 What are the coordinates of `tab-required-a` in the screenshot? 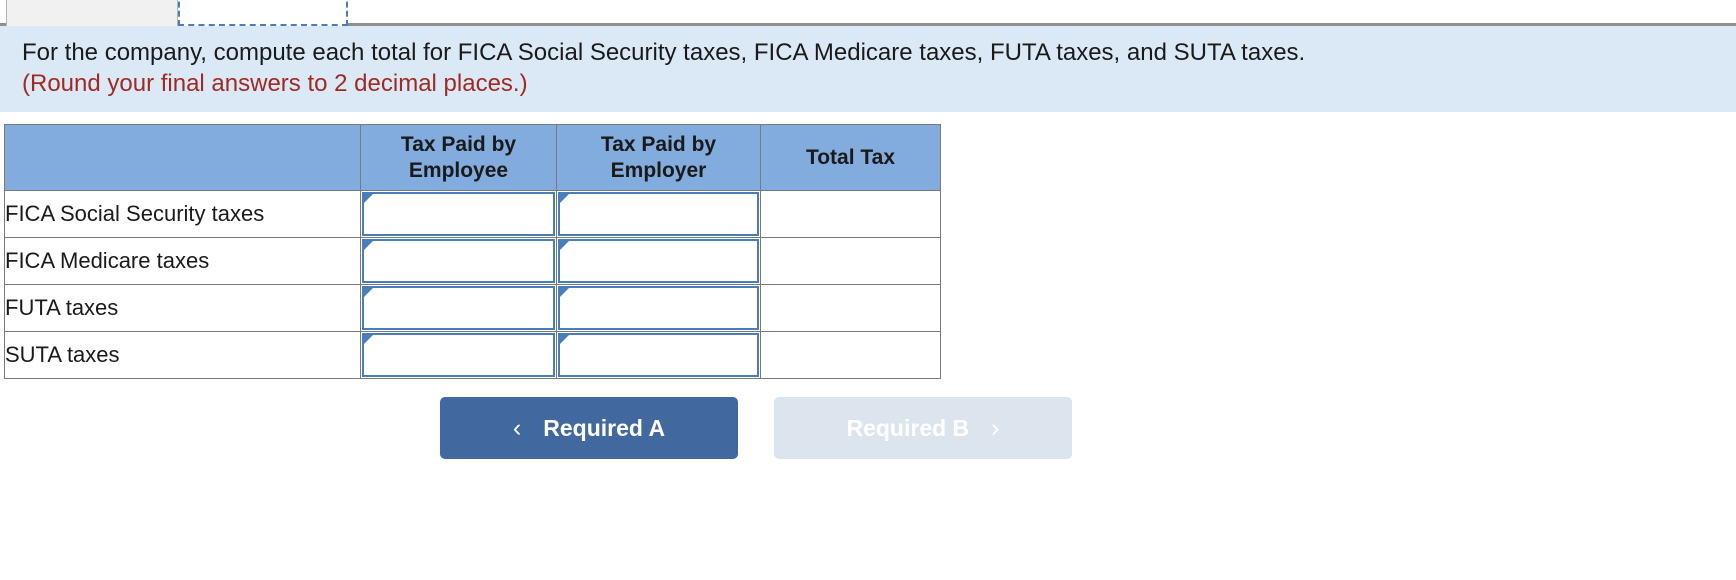 It's located at (92, 13).